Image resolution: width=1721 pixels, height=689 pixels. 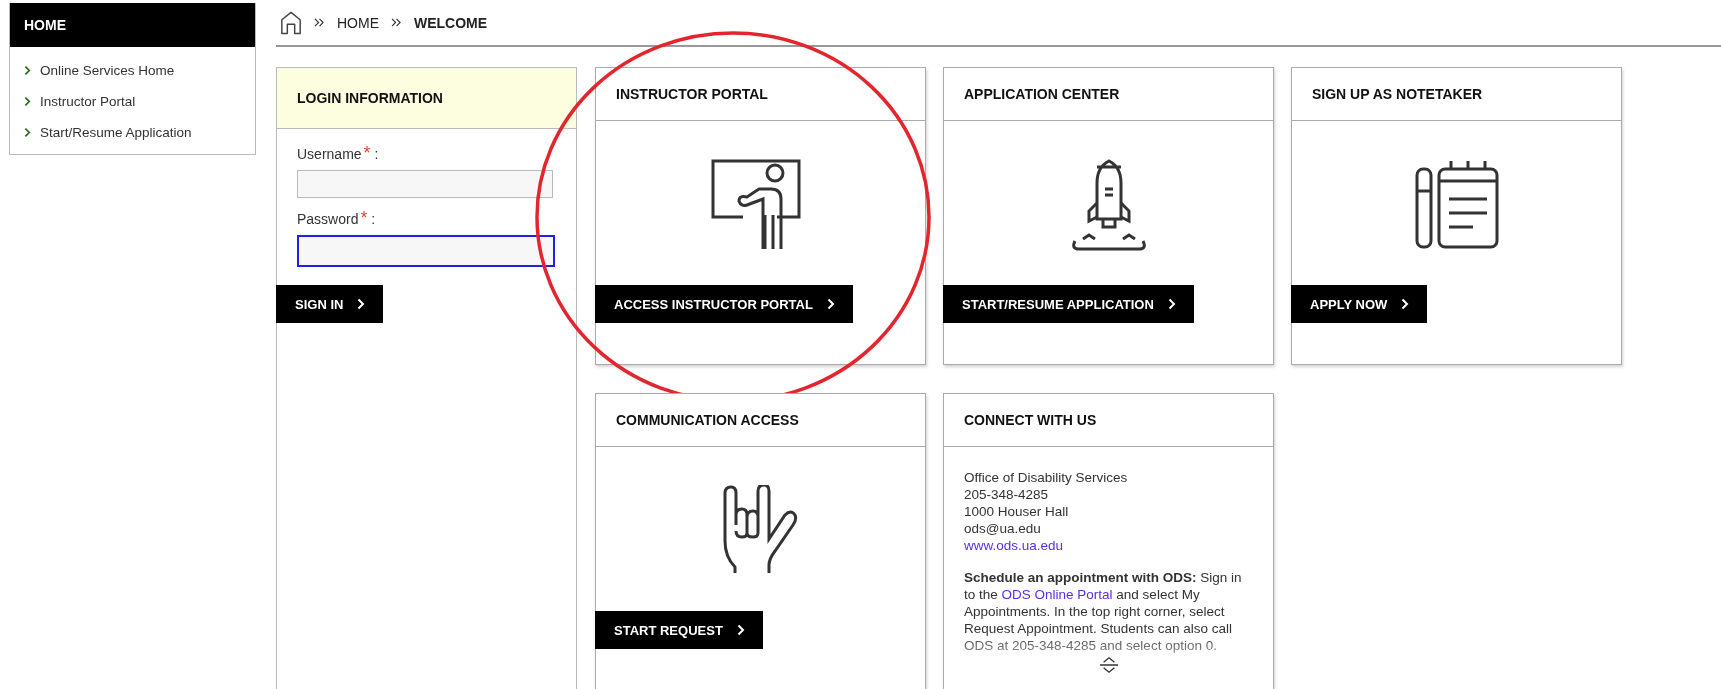 I want to click on card-title: SIGN UP AS NOTETAKER, so click(x=1397, y=94).